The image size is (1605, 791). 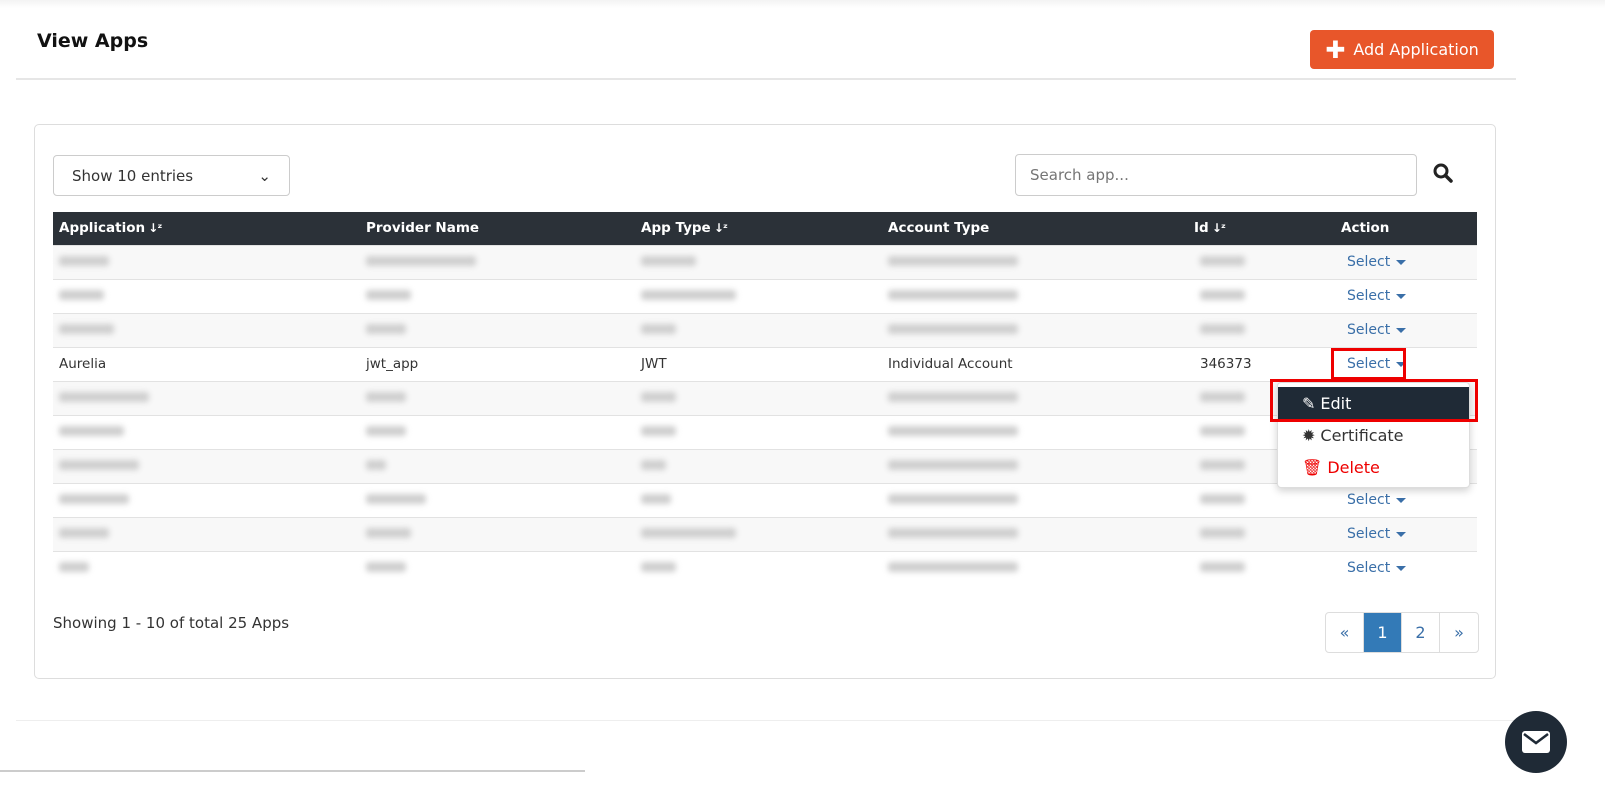 I want to click on menu-item-delete: 🗑 Delete, so click(x=1373, y=467).